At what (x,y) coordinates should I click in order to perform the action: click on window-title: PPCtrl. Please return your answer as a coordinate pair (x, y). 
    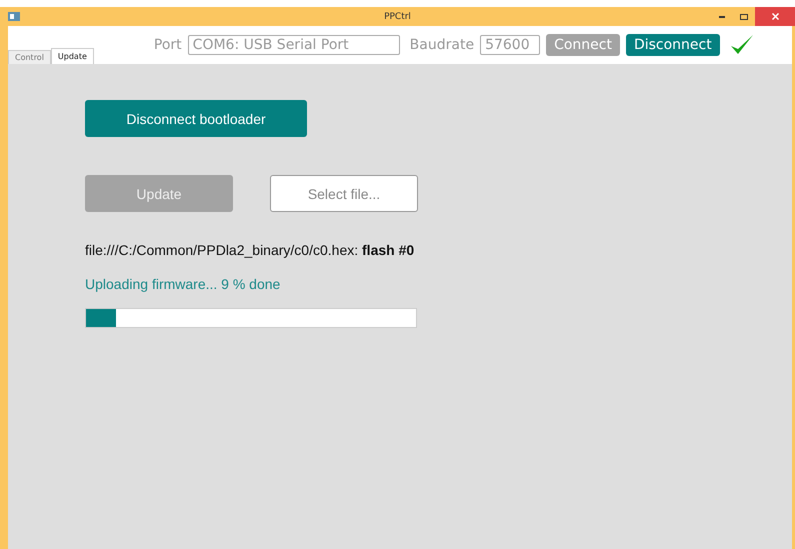
    Looking at the image, I should click on (397, 17).